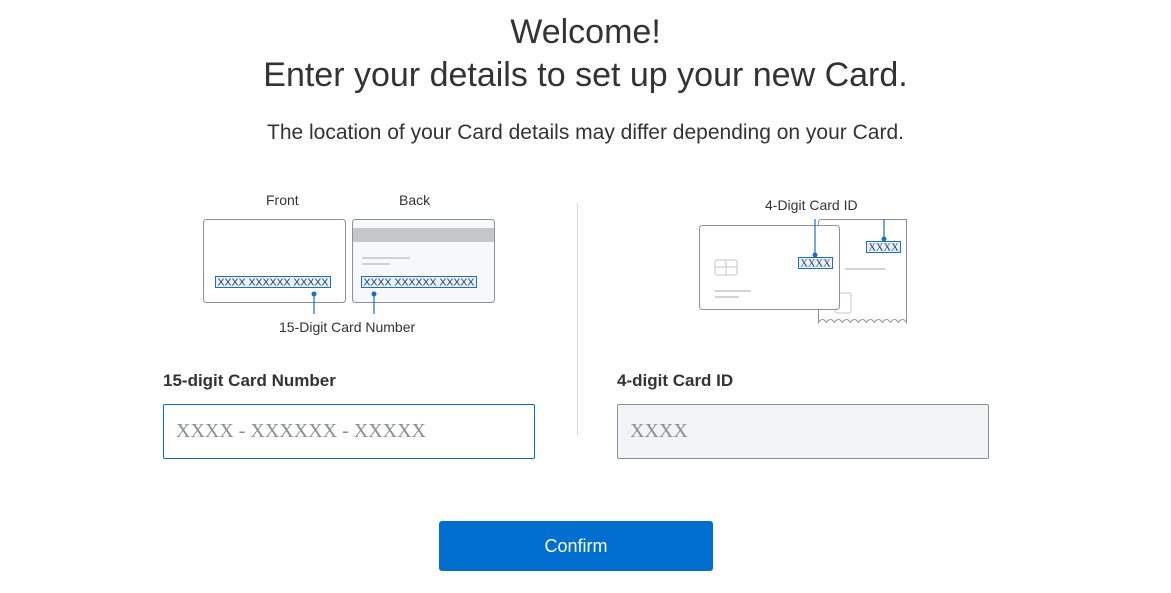  What do you see at coordinates (419, 283) in the screenshot?
I see `back-number-mask: XXXX XXXXXX XXXXX` at bounding box center [419, 283].